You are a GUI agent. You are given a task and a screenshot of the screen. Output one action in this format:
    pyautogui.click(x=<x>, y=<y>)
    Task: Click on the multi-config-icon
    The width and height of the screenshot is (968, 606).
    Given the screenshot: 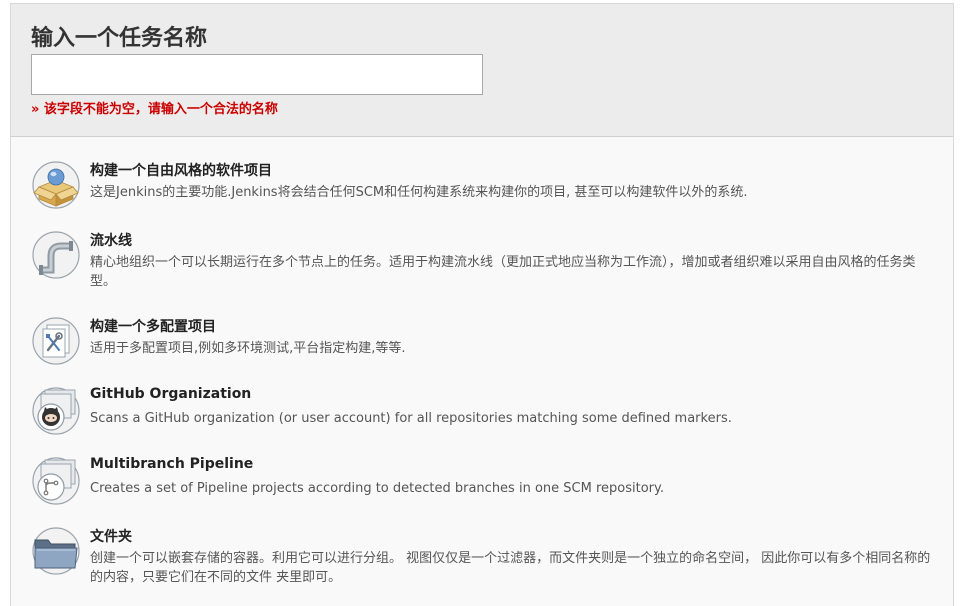 What is the action you would take?
    pyautogui.click(x=56, y=341)
    